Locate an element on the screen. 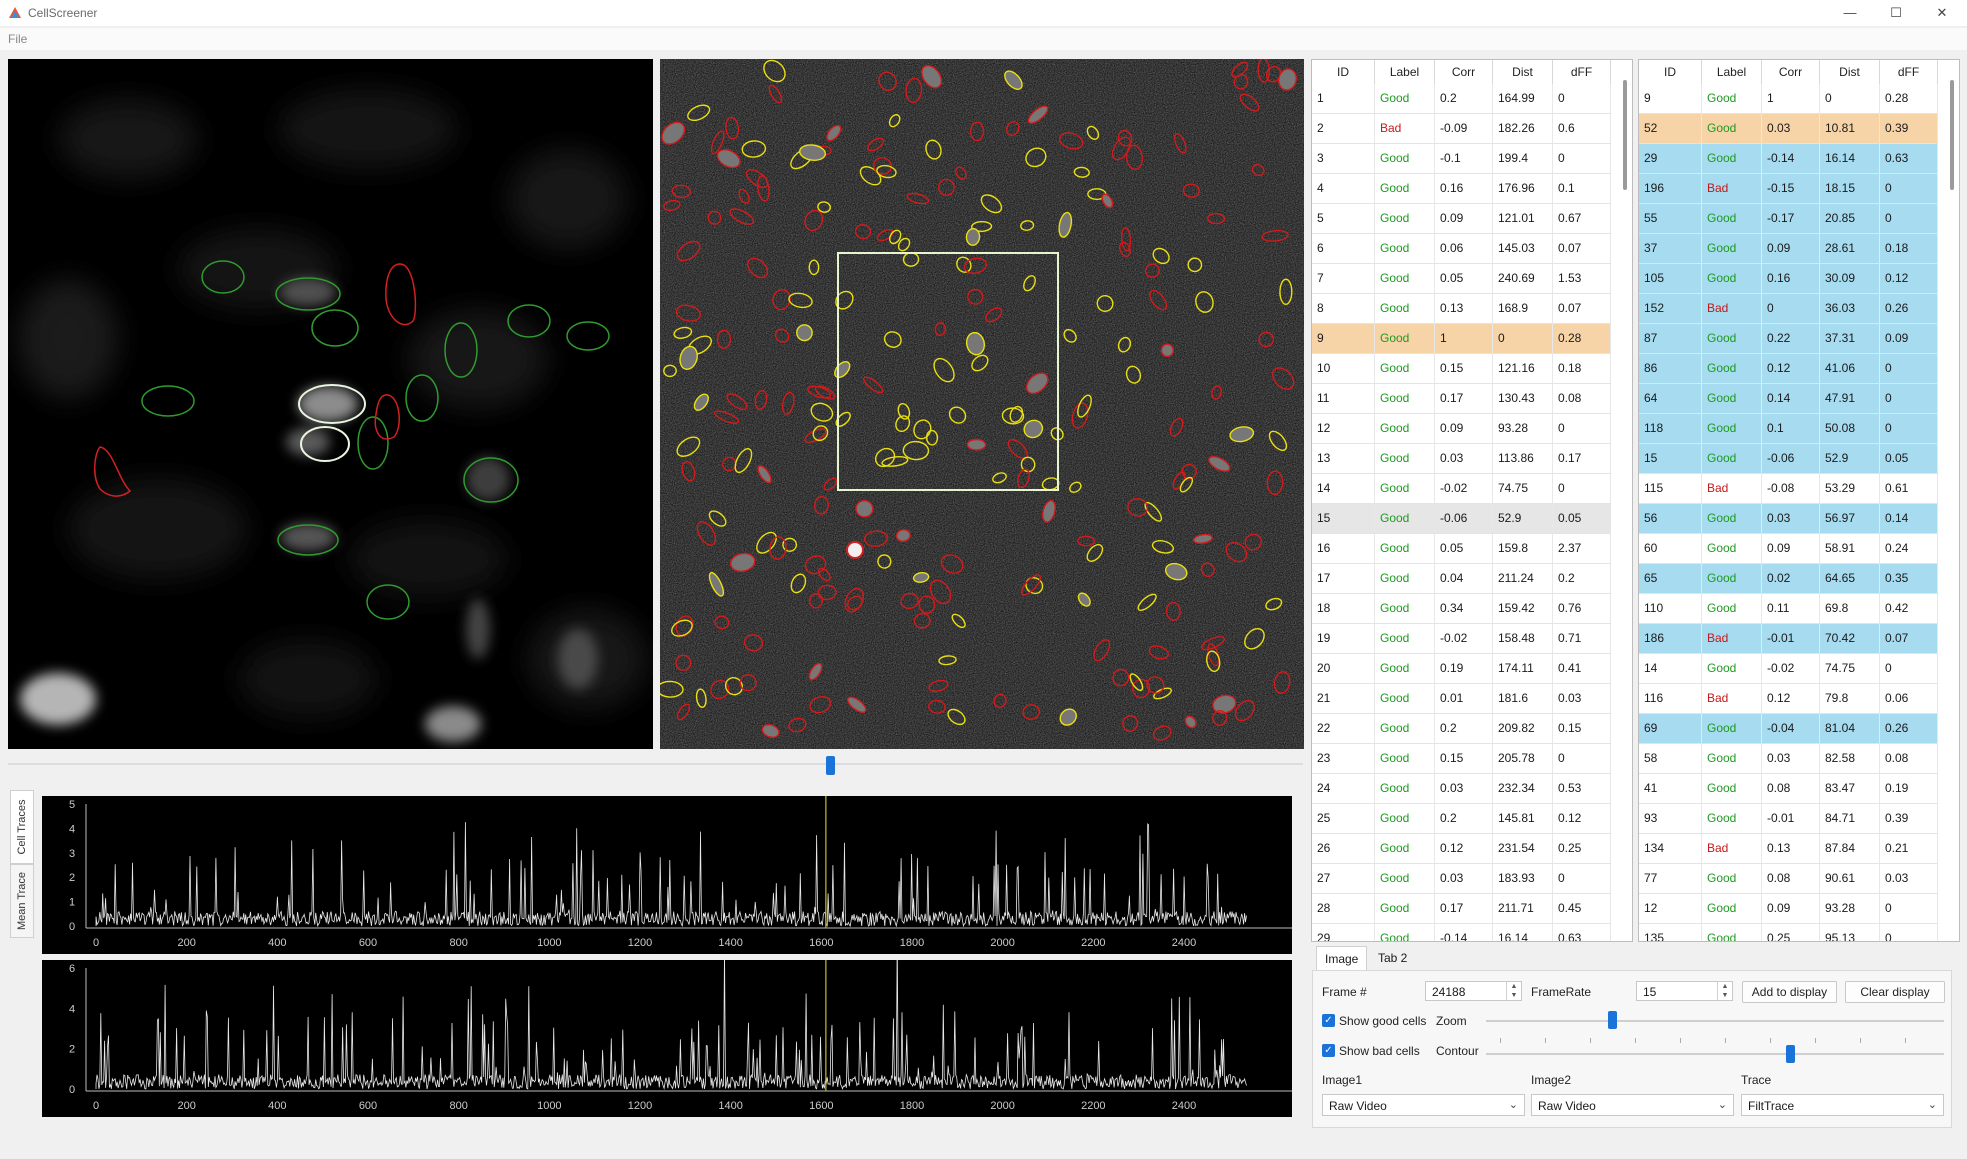 This screenshot has height=1159, width=1967. table-row: 2 Bad -0.09 182.26 0.6 is located at coordinates (1461, 129).